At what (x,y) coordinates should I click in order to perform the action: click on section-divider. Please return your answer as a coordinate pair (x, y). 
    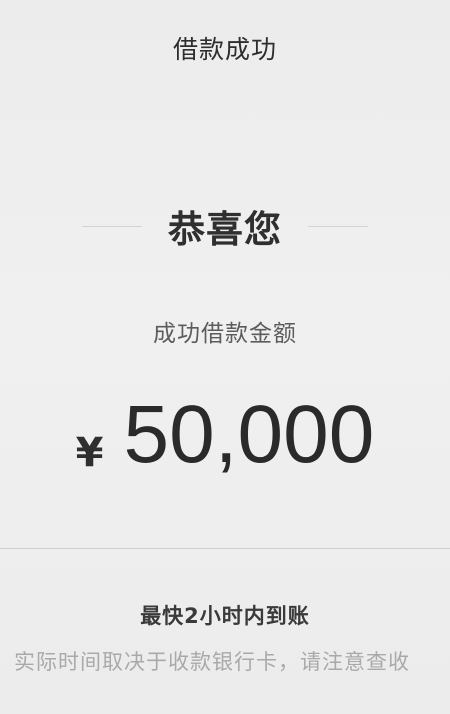
    Looking at the image, I should click on (225, 548).